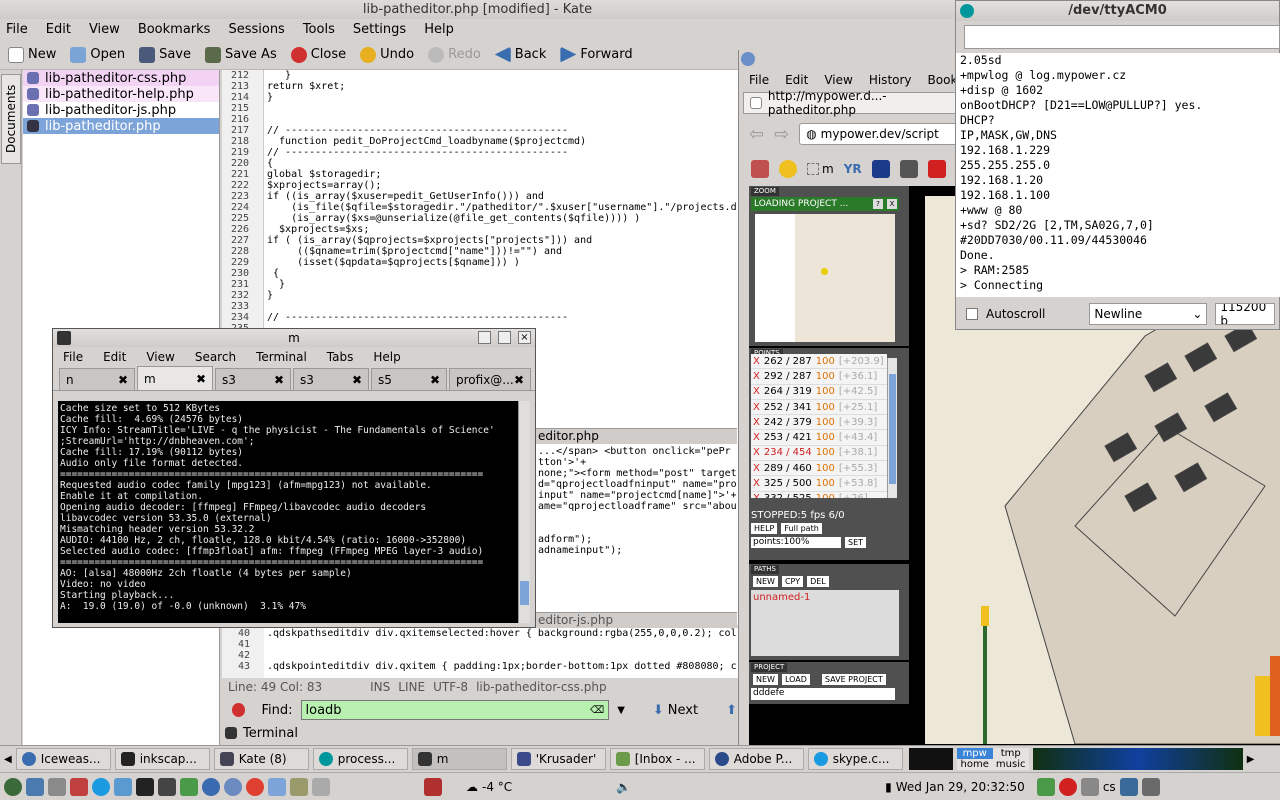 This screenshot has width=1280, height=800. Describe the element at coordinates (972, 314) in the screenshot. I see `autoscroll-checkbox` at that location.